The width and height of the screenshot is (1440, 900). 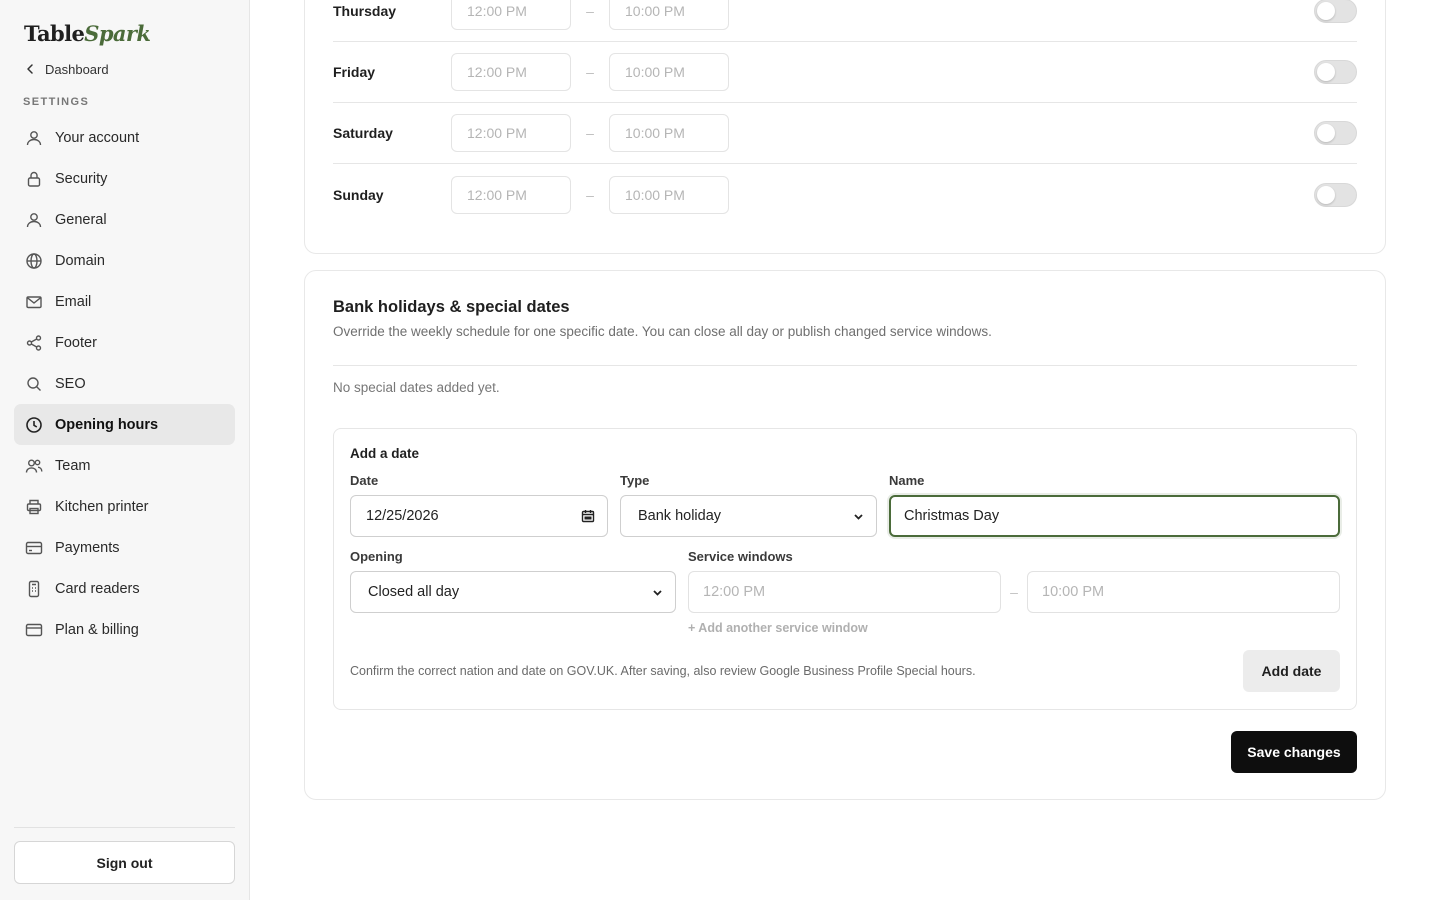 I want to click on sidebar-item-opening-hours: Opening hours, so click(x=124, y=424).